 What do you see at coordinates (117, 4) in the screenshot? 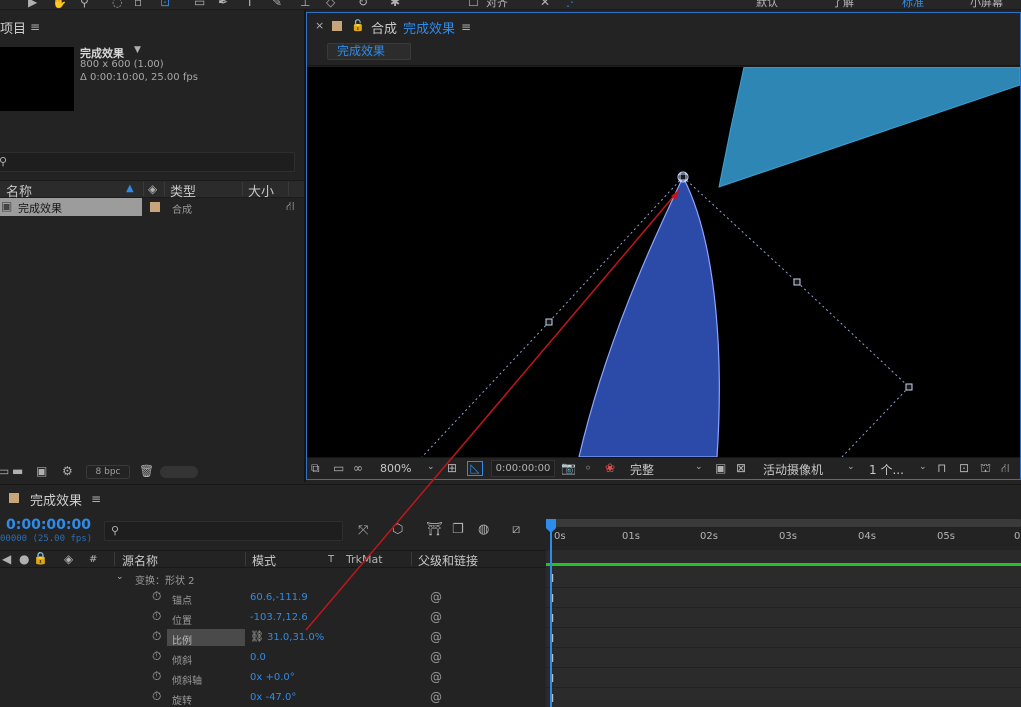
I see `rotate-tool-icon: ◌` at bounding box center [117, 4].